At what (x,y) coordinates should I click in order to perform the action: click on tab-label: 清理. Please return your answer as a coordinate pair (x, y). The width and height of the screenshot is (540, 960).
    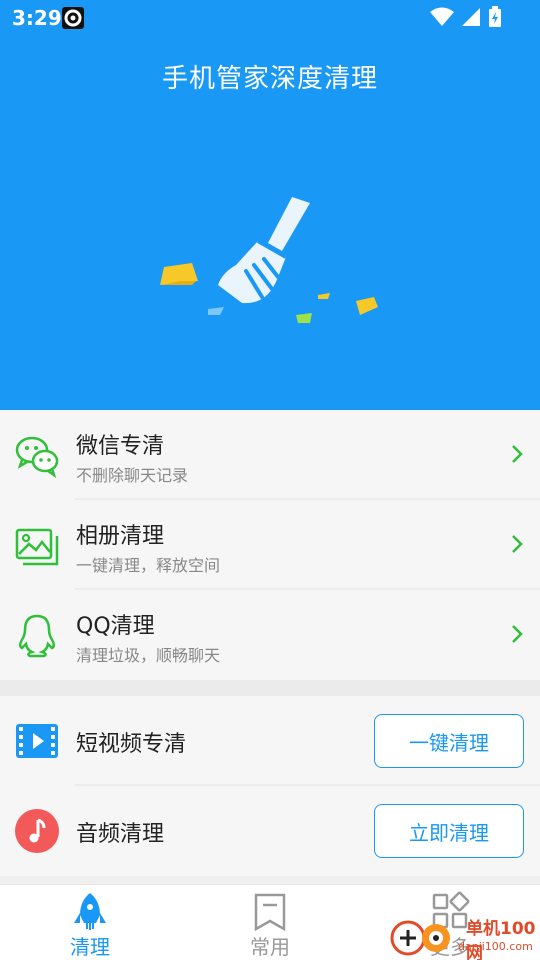
    Looking at the image, I should click on (90, 947).